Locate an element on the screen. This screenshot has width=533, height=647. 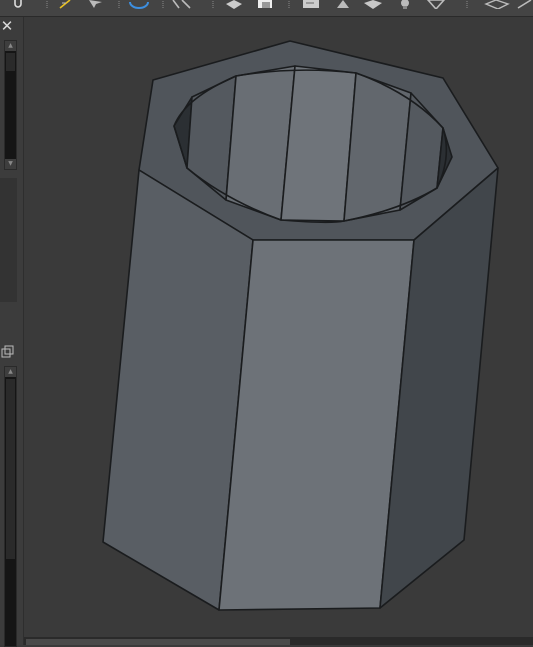
toolbar is located at coordinates (266, 8).